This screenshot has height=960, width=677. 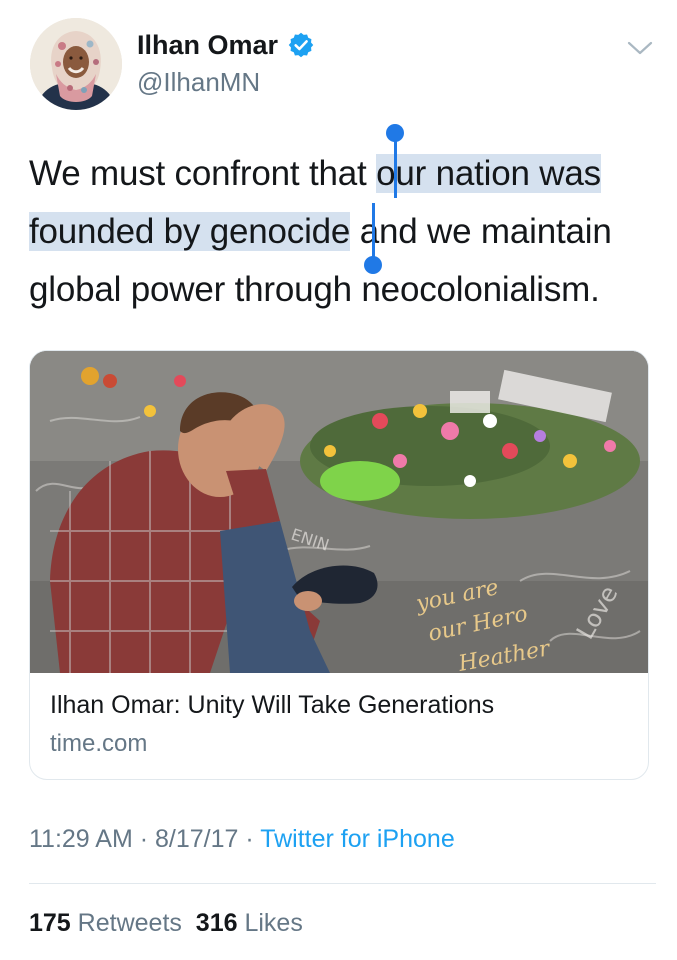 I want to click on selection-end-knob, so click(x=373, y=265).